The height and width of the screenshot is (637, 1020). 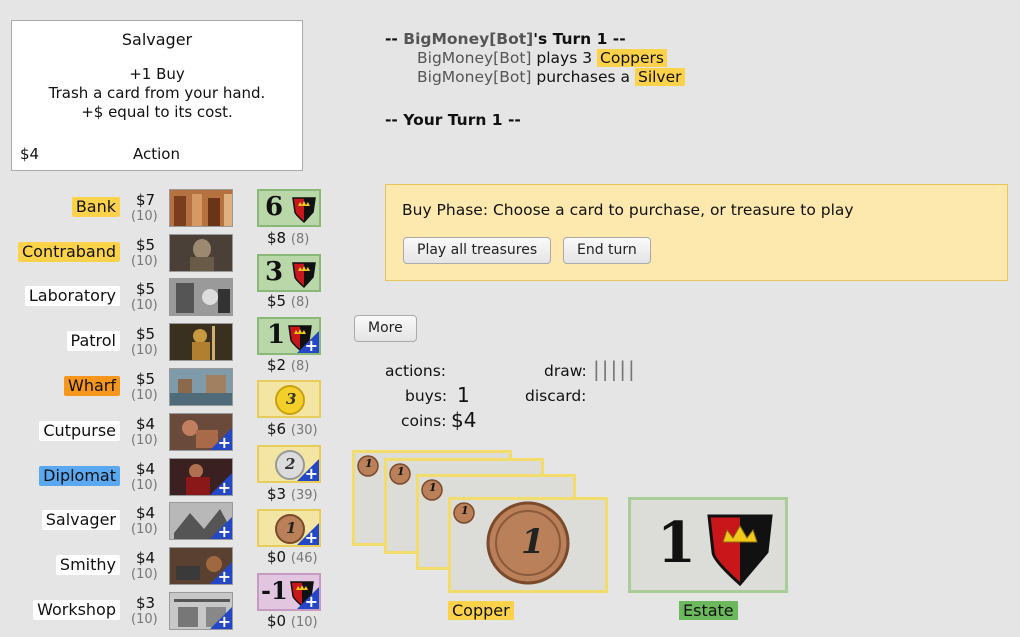 I want to click on hand-card-copper: 1 1, so click(x=528, y=545).